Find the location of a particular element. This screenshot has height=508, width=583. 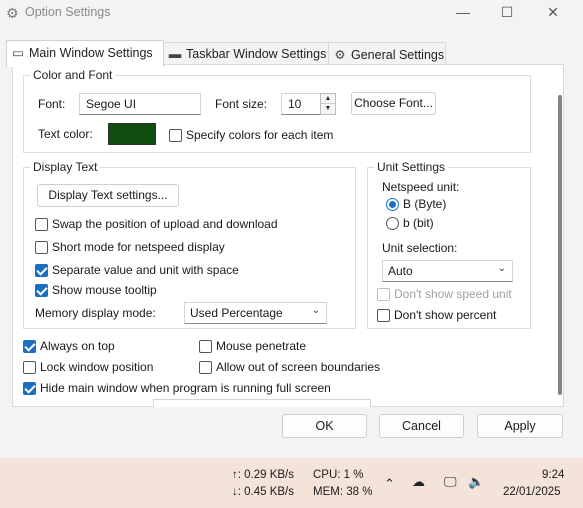

font-size-field: 10 is located at coordinates (301, 104).